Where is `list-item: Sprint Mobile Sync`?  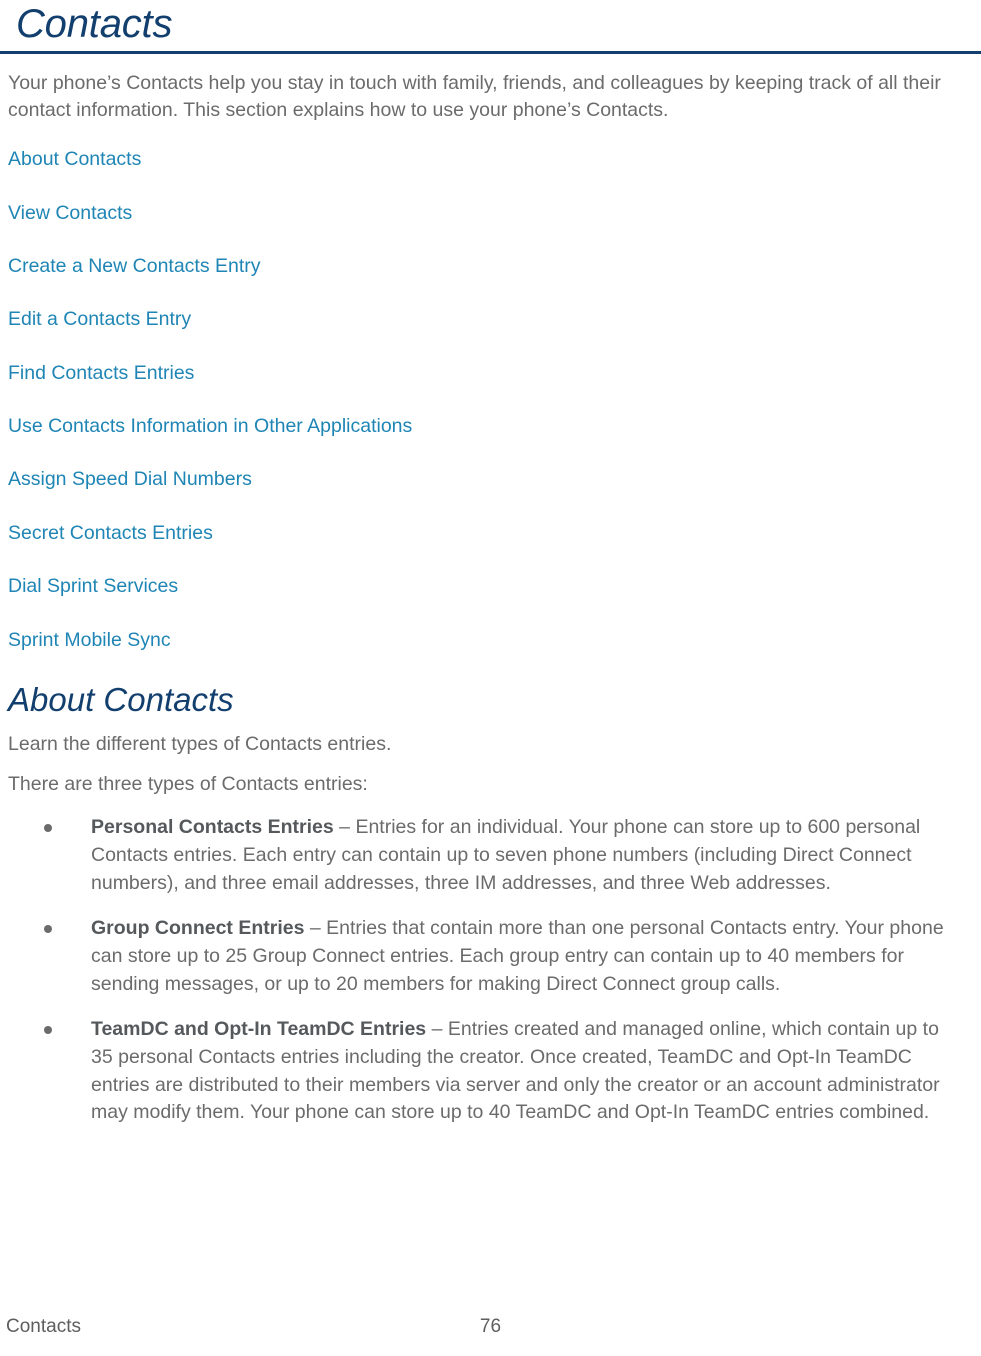
list-item: Sprint Mobile Sync is located at coordinates (476, 640).